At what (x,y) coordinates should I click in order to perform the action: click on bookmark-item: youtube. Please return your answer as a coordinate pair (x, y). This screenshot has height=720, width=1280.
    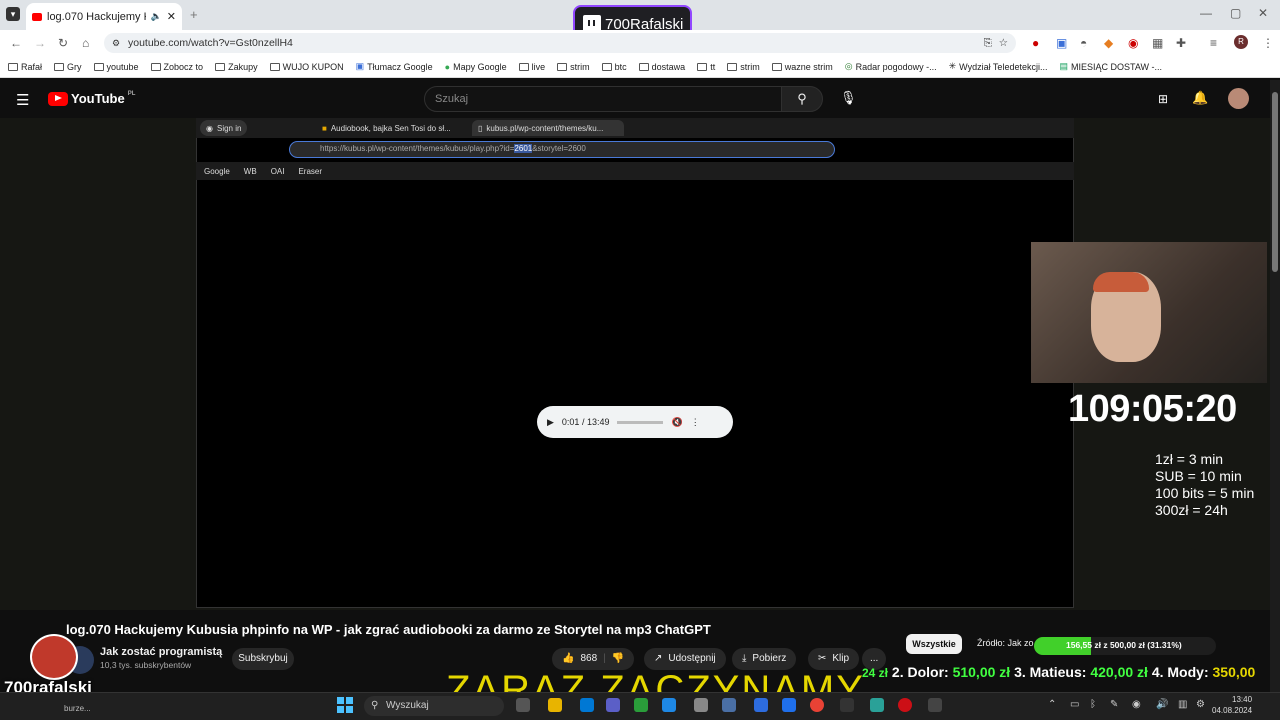
    Looking at the image, I should click on (116, 67).